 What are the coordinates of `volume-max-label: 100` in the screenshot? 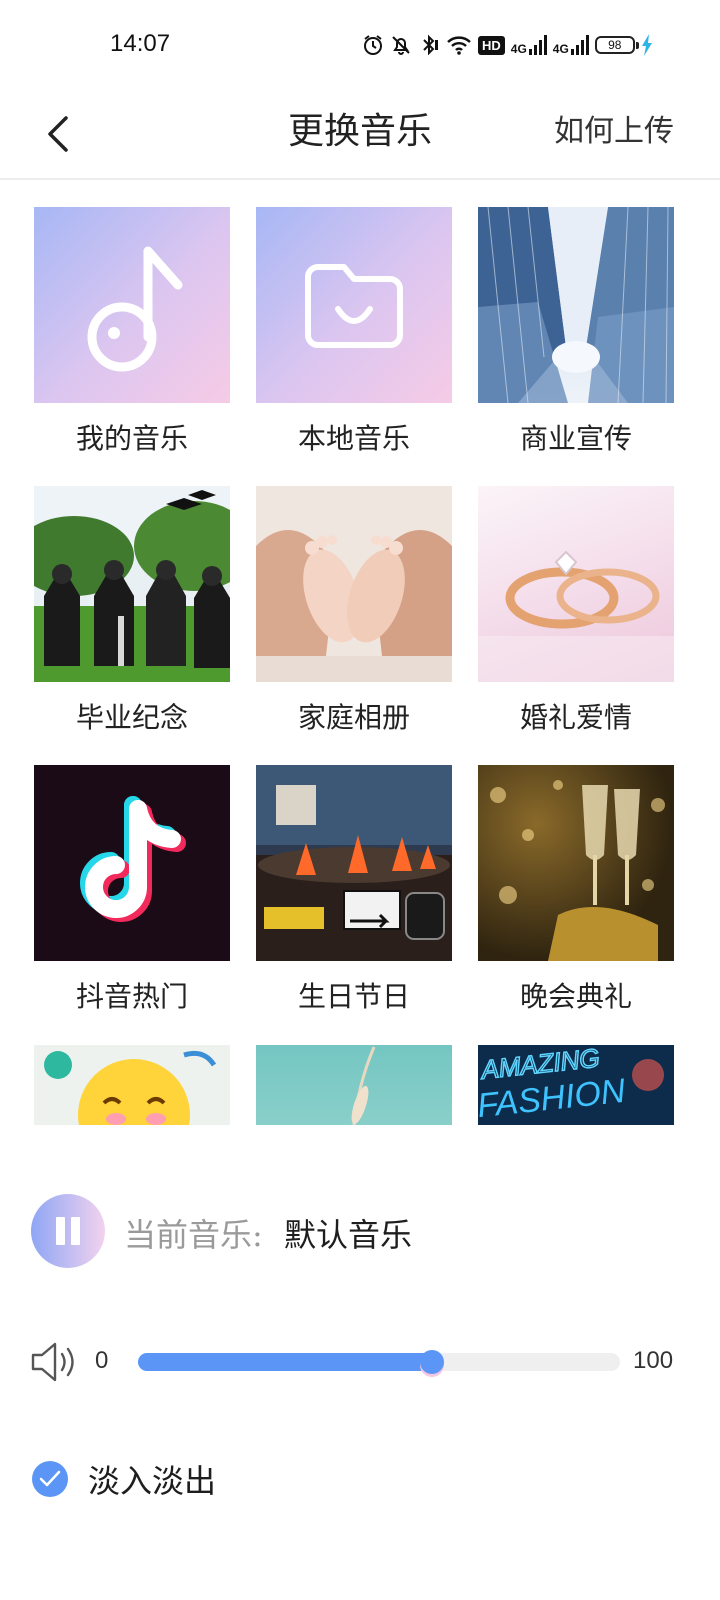 It's located at (653, 1360).